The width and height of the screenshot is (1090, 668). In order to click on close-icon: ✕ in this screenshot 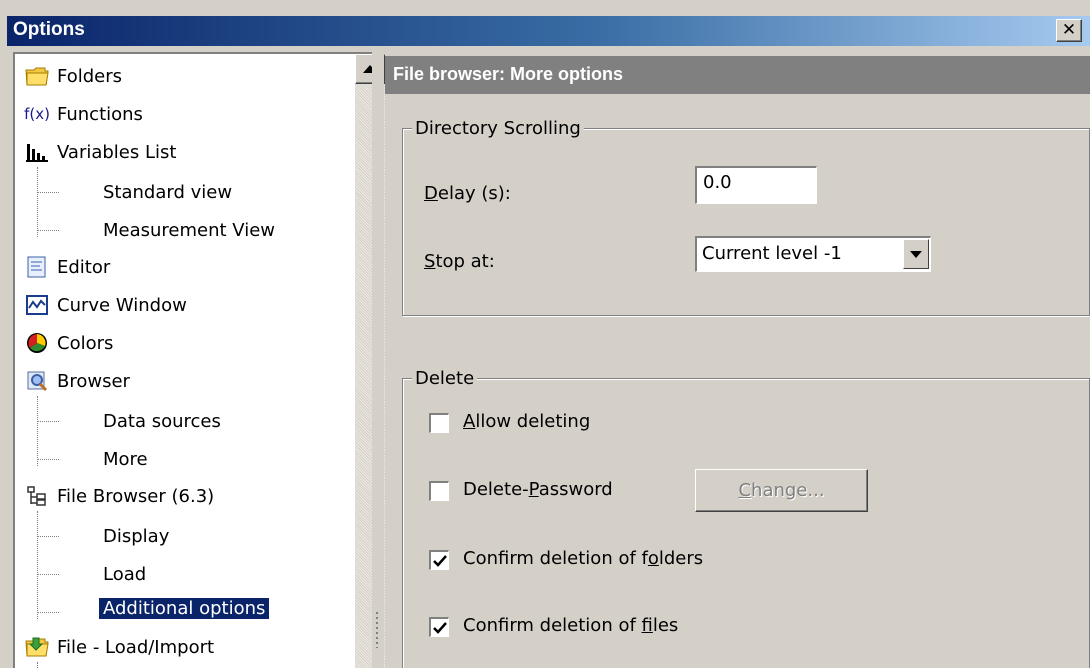, I will do `click(1069, 30)`.